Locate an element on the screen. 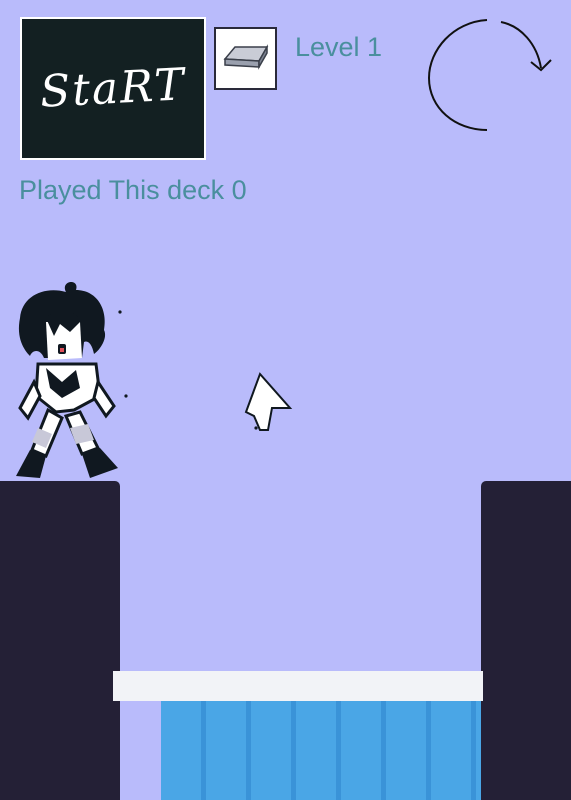 The height and width of the screenshot is (800, 571). card-deck-icon is located at coordinates (246, 58).